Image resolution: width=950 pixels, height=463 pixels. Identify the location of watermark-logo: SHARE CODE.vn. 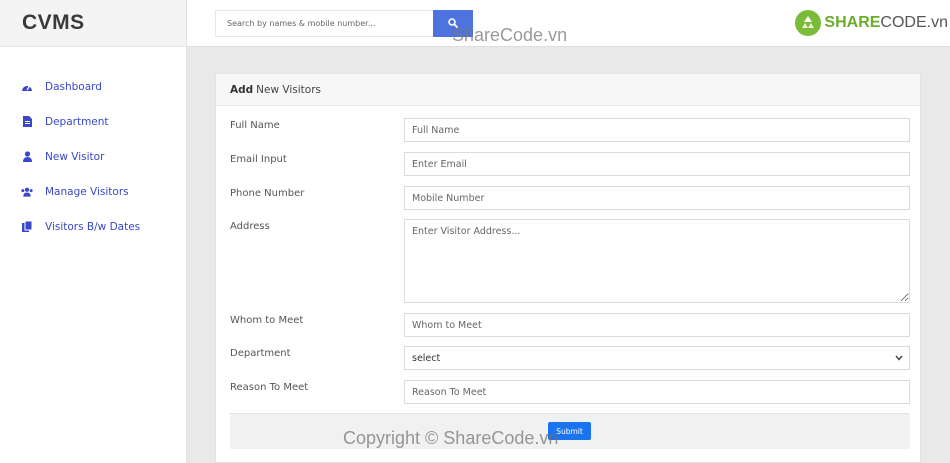
(871, 23).